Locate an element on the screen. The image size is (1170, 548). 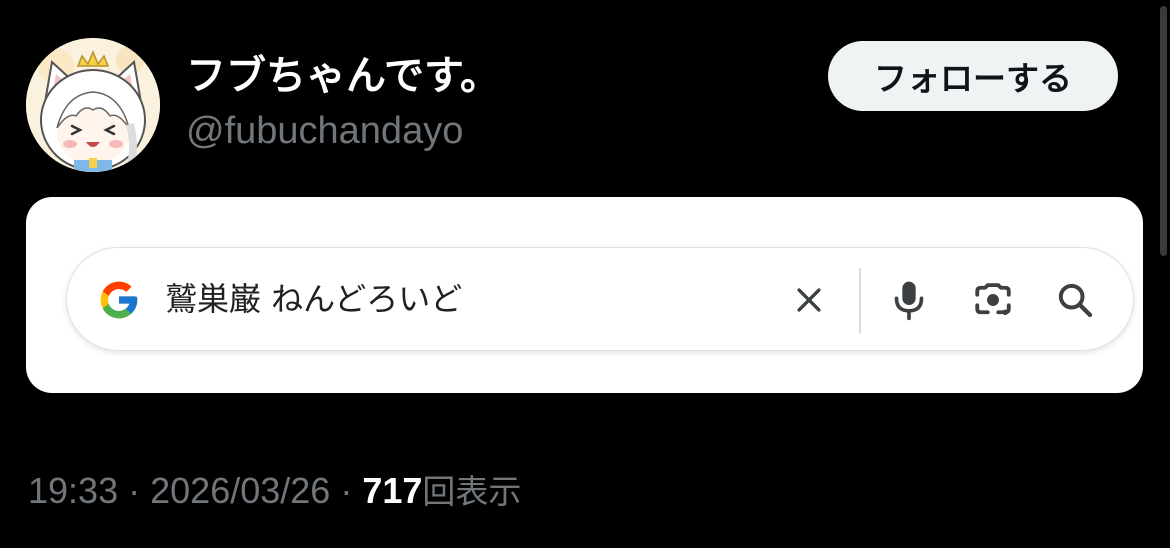
search-divider is located at coordinates (860, 301).